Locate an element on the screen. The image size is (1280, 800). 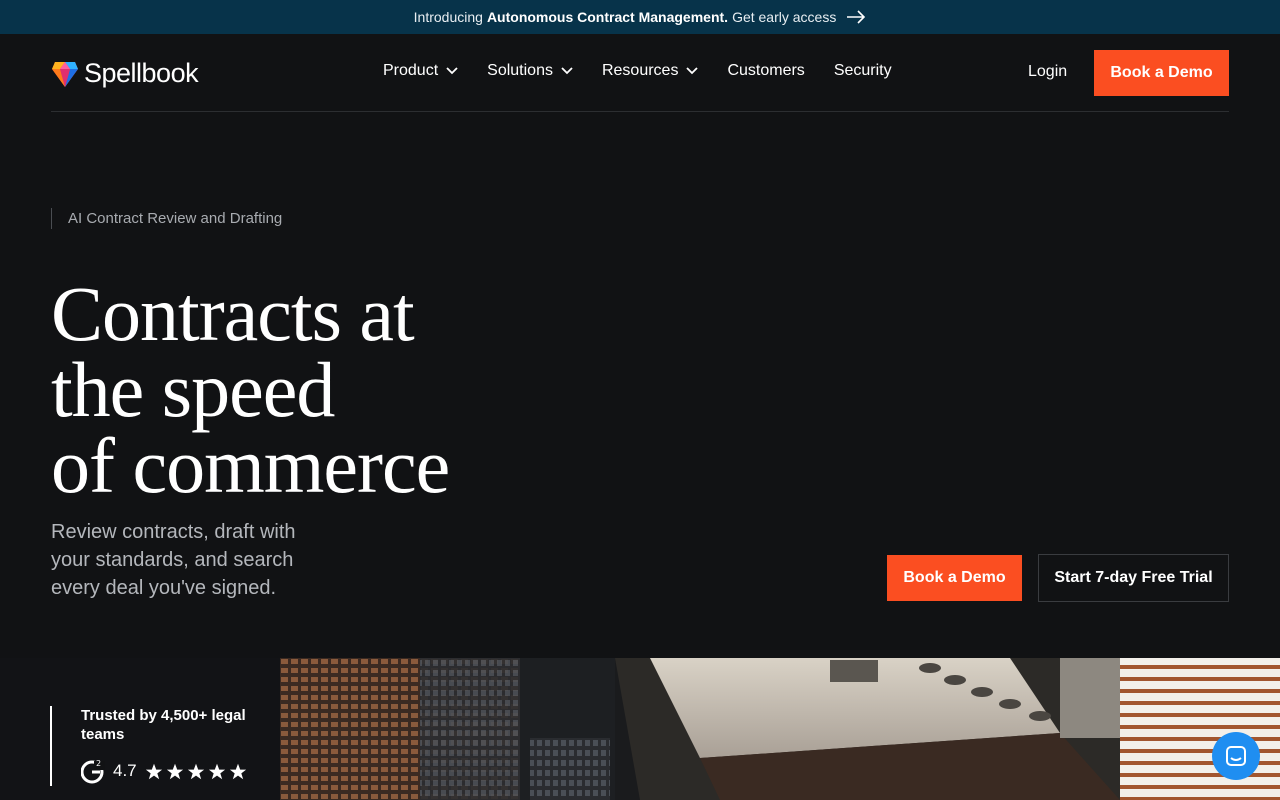
nav-item-resources: Resources is located at coordinates (650, 71).